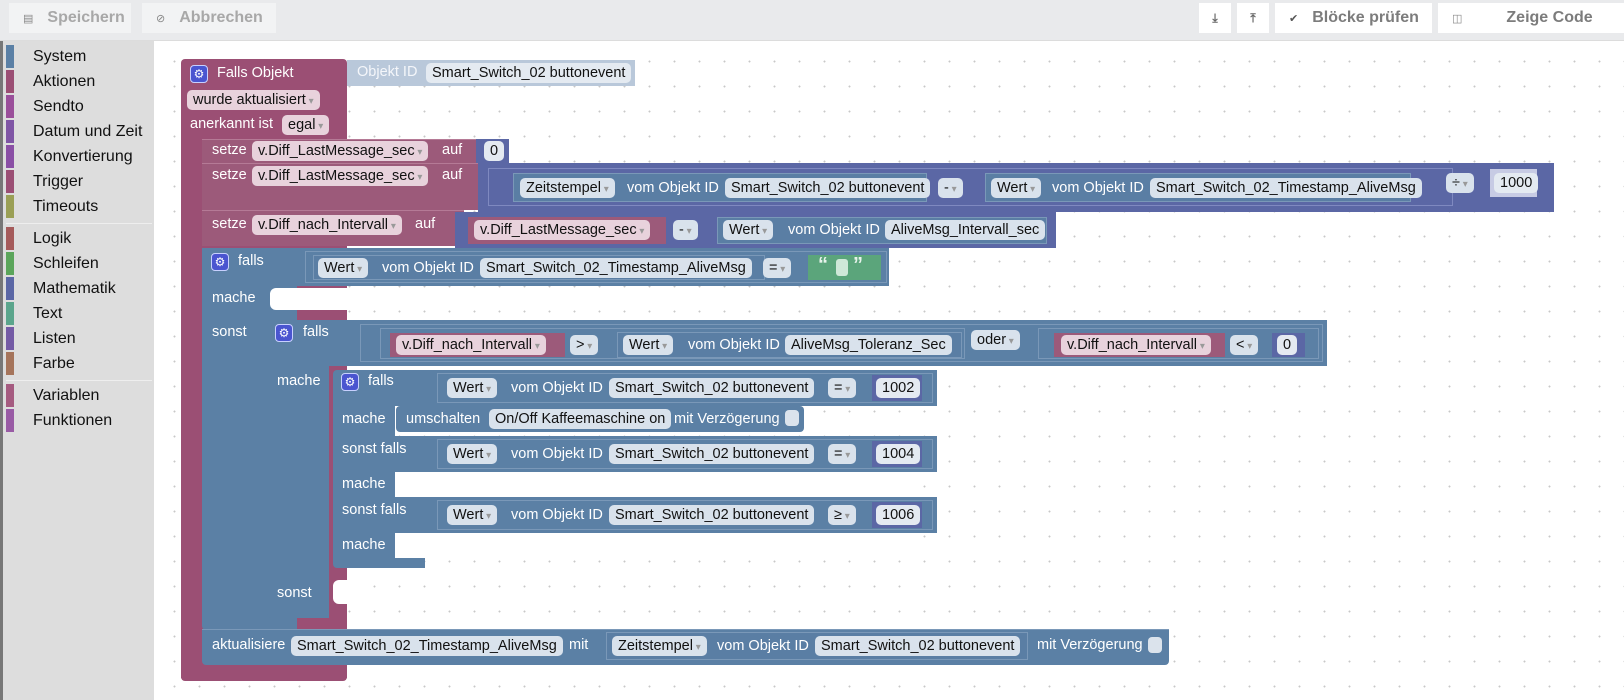 Image resolution: width=1624 pixels, height=700 pixels. What do you see at coordinates (253, 100) in the screenshot?
I see `condition-dropdown: wurde aktualisiert` at bounding box center [253, 100].